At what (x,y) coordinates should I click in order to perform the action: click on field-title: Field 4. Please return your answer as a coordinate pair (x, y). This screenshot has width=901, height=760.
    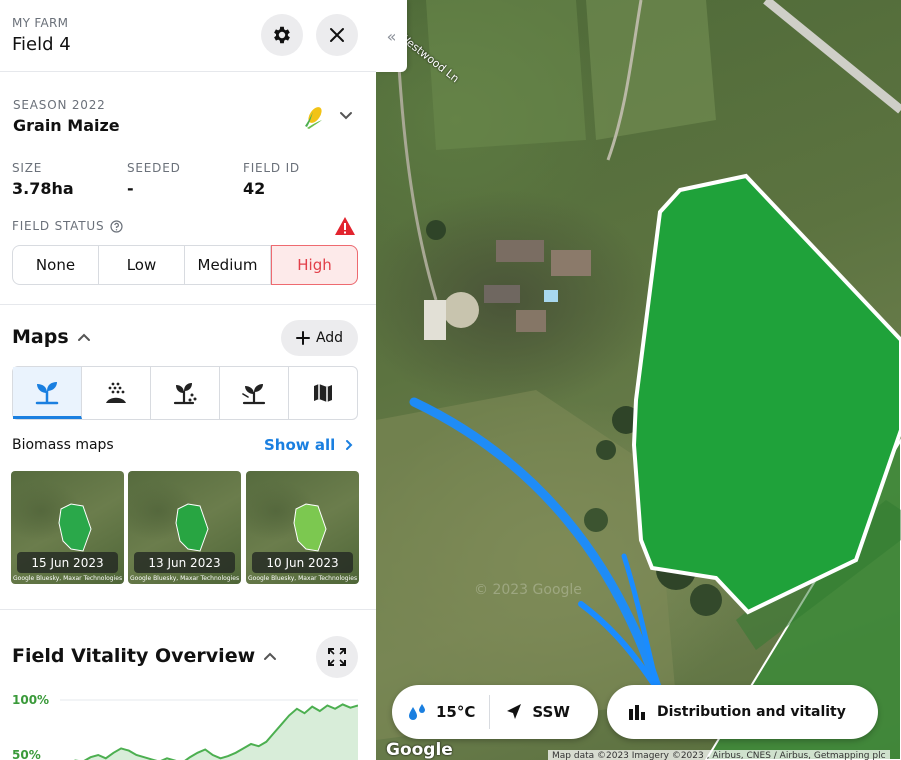
    Looking at the image, I should click on (41, 44).